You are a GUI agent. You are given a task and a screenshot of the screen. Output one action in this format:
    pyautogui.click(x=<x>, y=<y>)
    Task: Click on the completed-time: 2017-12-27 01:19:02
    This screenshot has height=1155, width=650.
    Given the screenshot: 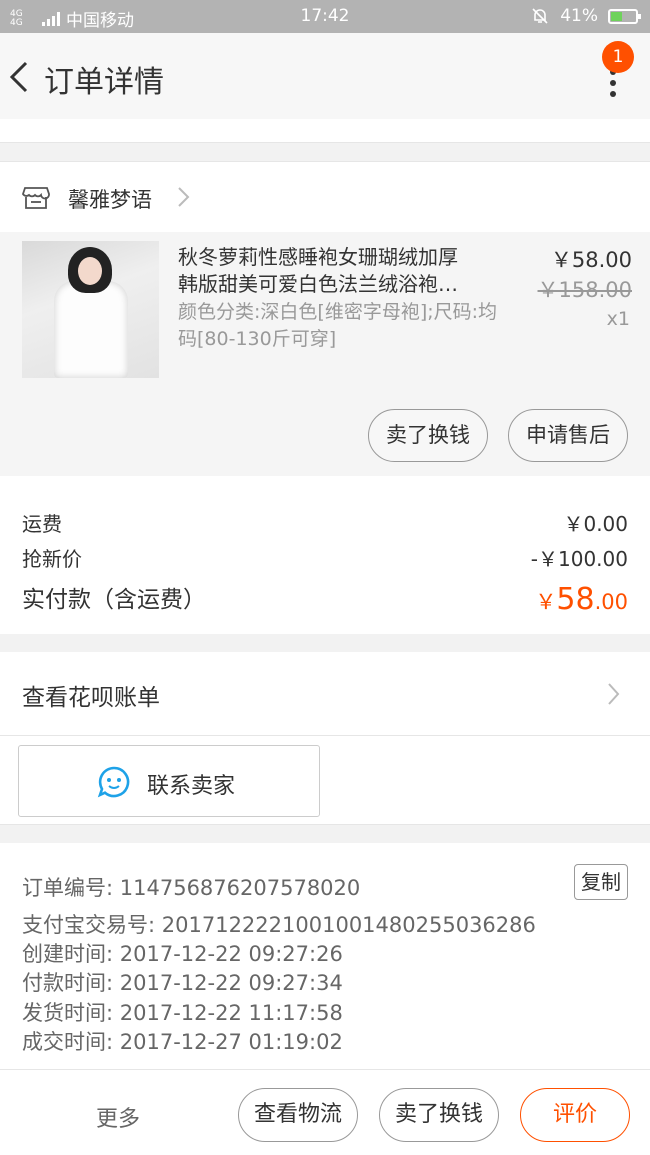 What is the action you would take?
    pyautogui.click(x=231, y=1042)
    